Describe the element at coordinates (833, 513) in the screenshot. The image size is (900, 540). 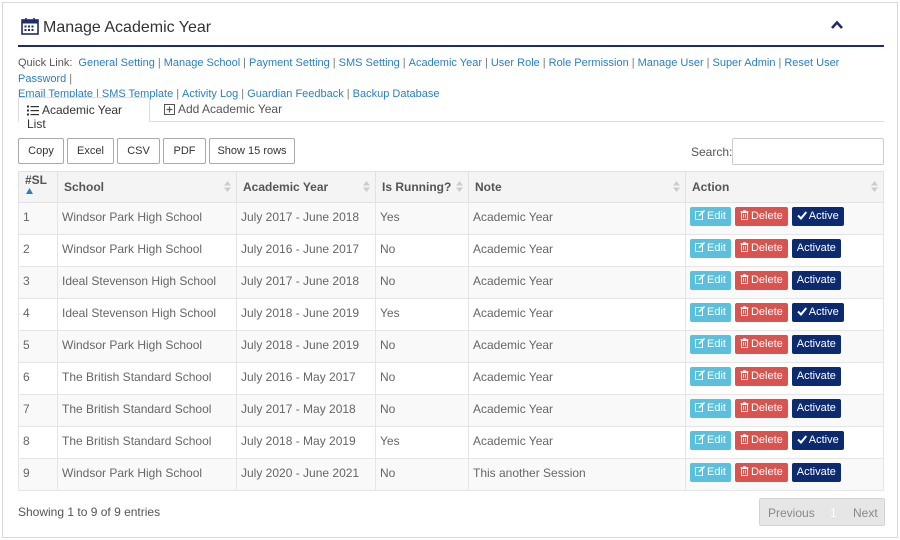
I see `page-number-button: 1` at that location.